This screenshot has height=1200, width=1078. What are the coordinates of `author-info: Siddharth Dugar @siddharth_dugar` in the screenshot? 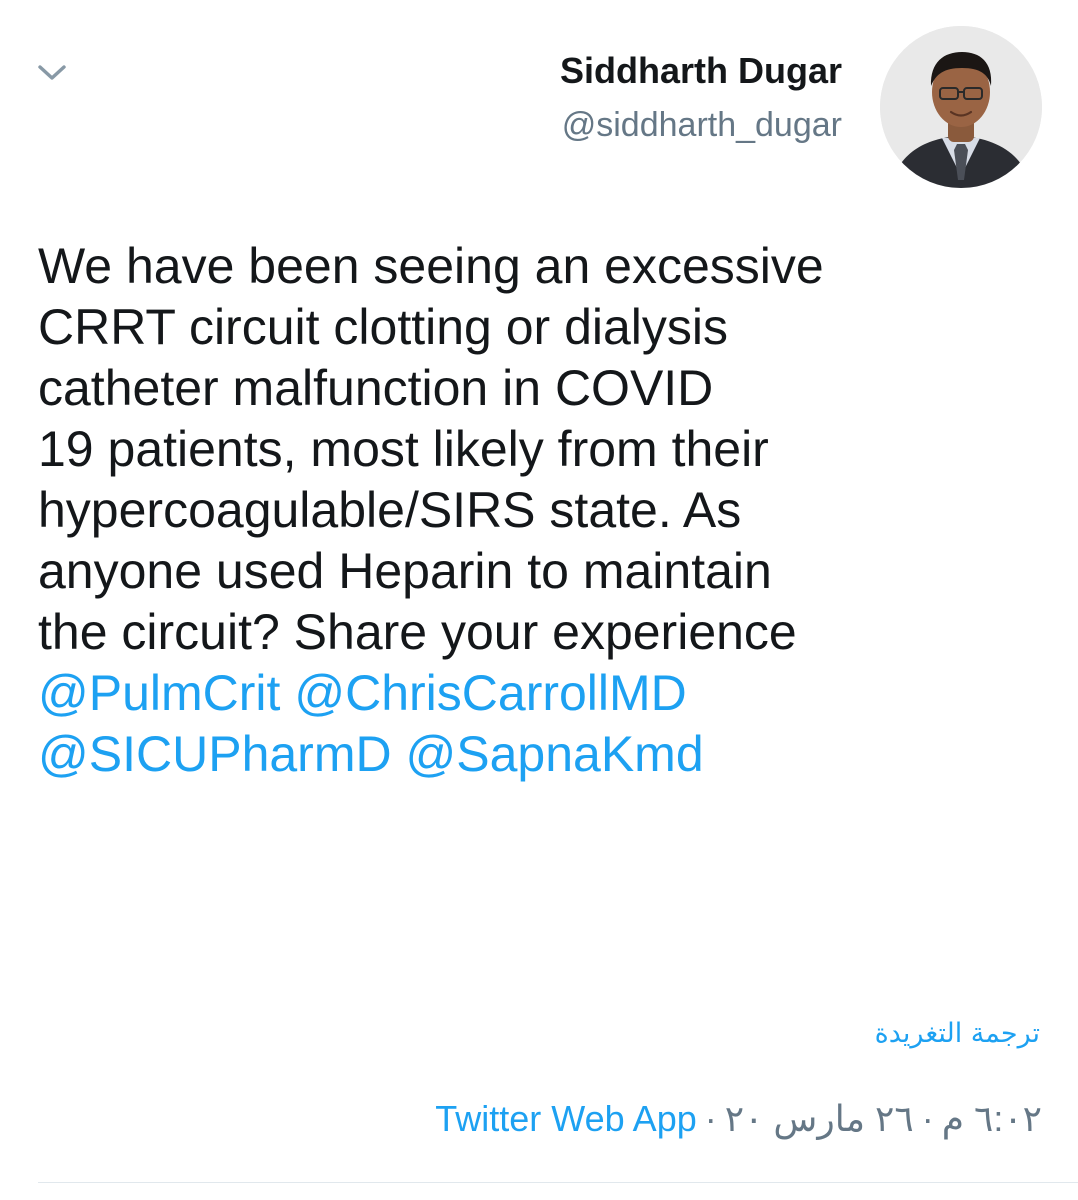 It's located at (701, 98).